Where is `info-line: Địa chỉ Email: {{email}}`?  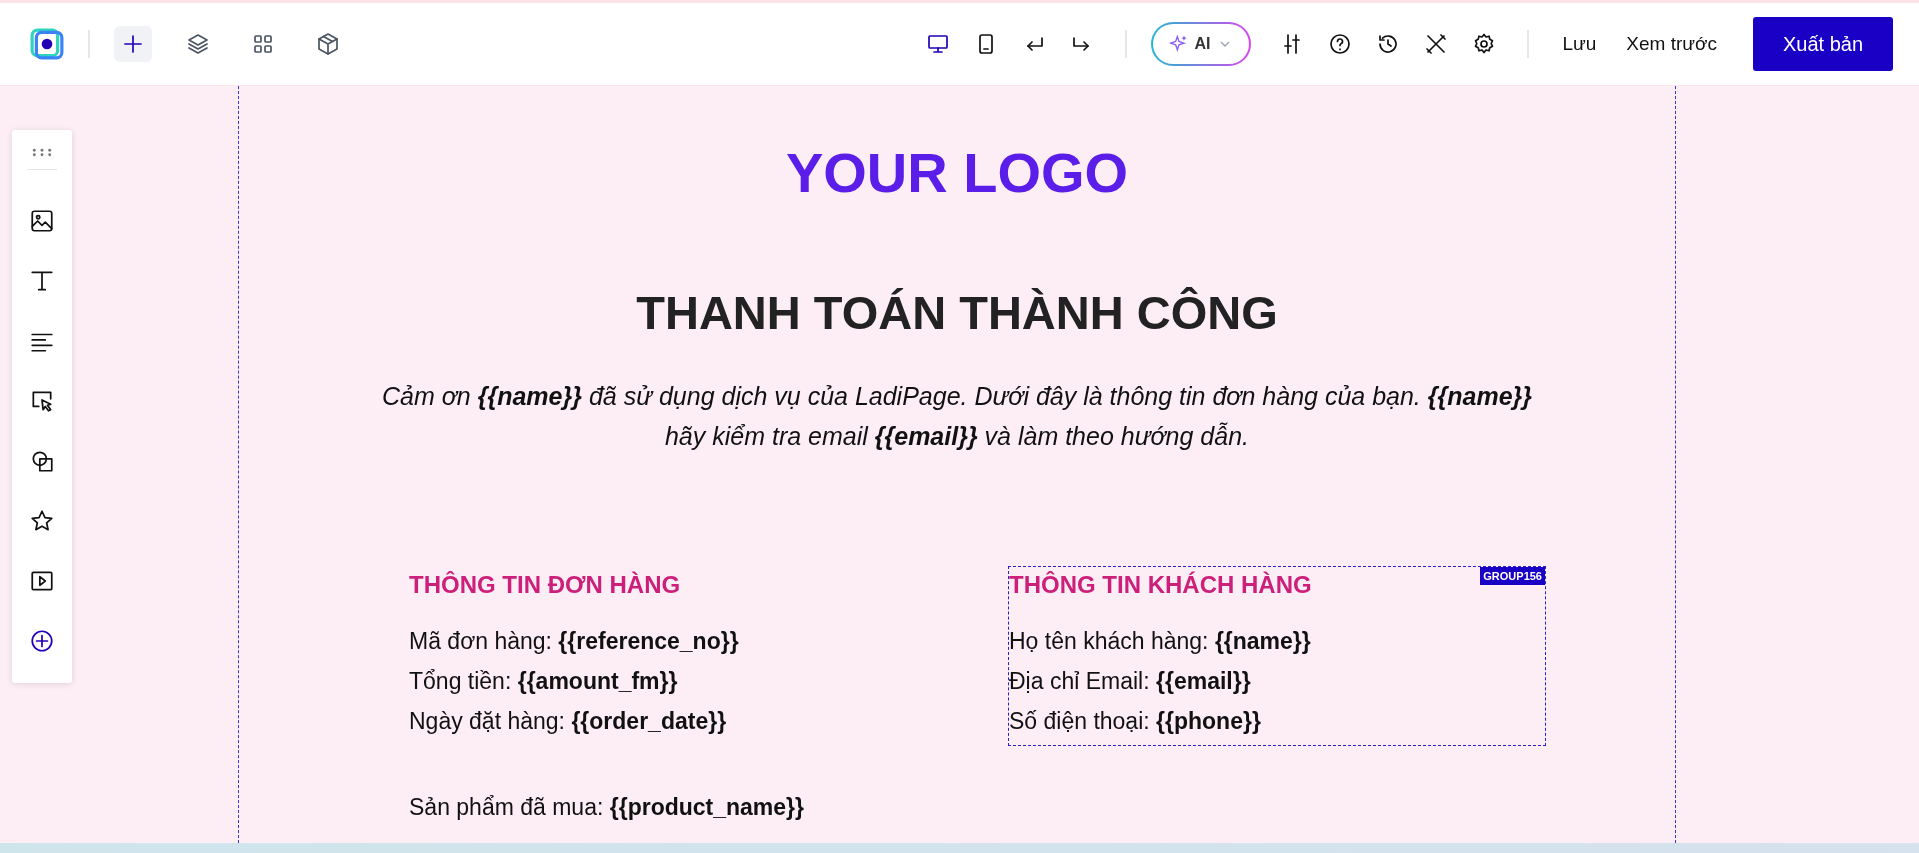
info-line: Địa chỉ Email: {{email}} is located at coordinates (1130, 681).